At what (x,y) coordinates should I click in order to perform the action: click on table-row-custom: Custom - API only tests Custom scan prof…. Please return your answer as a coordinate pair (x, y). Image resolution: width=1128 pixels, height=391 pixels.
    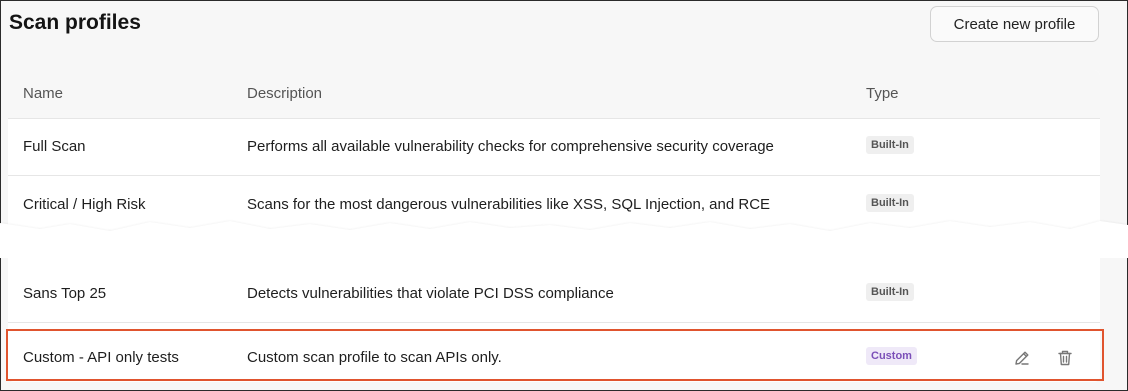
    Looking at the image, I should click on (554, 356).